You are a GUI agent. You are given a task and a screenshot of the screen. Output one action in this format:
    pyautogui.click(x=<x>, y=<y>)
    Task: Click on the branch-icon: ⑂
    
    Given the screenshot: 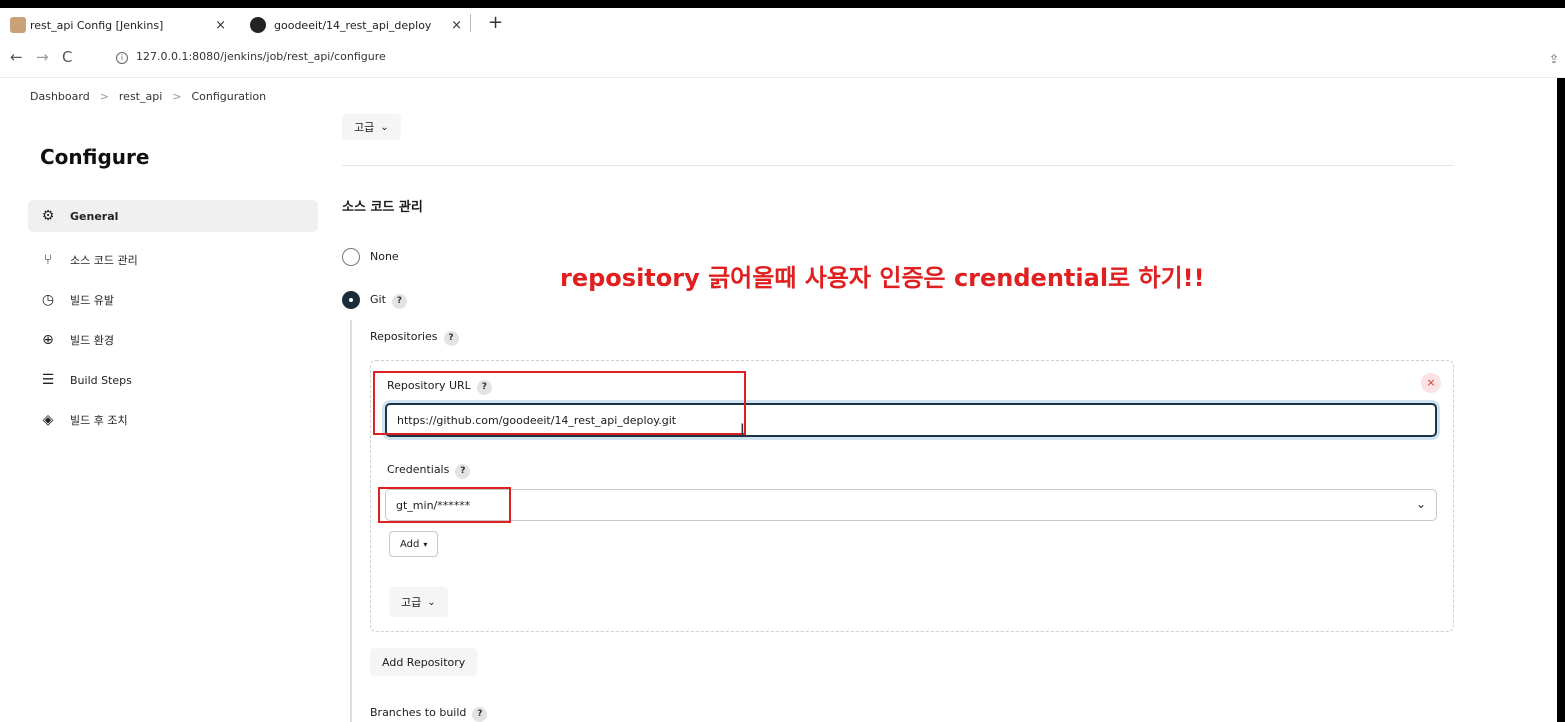 What is the action you would take?
    pyautogui.click(x=48, y=260)
    